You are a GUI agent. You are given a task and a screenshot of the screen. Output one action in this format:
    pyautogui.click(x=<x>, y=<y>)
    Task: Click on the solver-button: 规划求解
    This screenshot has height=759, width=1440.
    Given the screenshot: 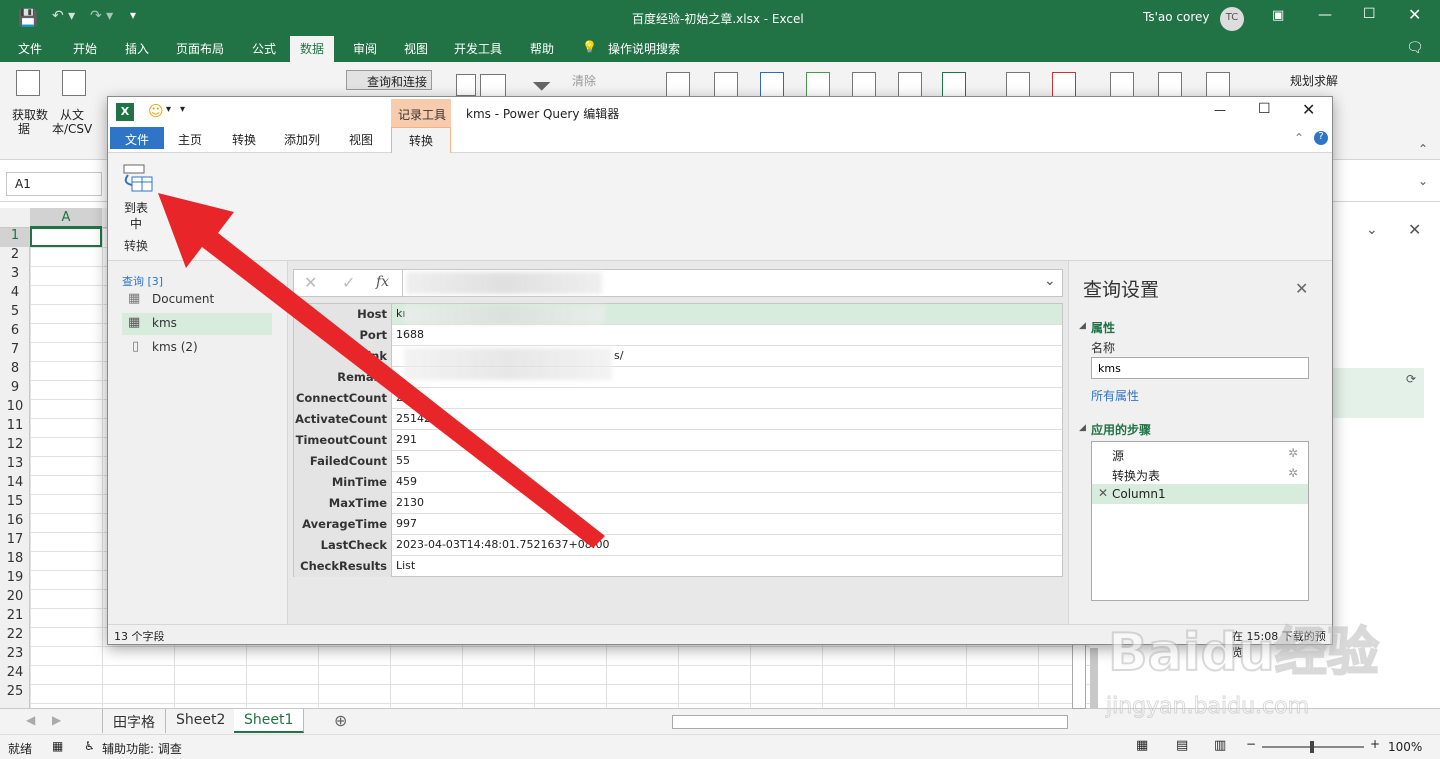 What is the action you would take?
    pyautogui.click(x=1314, y=80)
    